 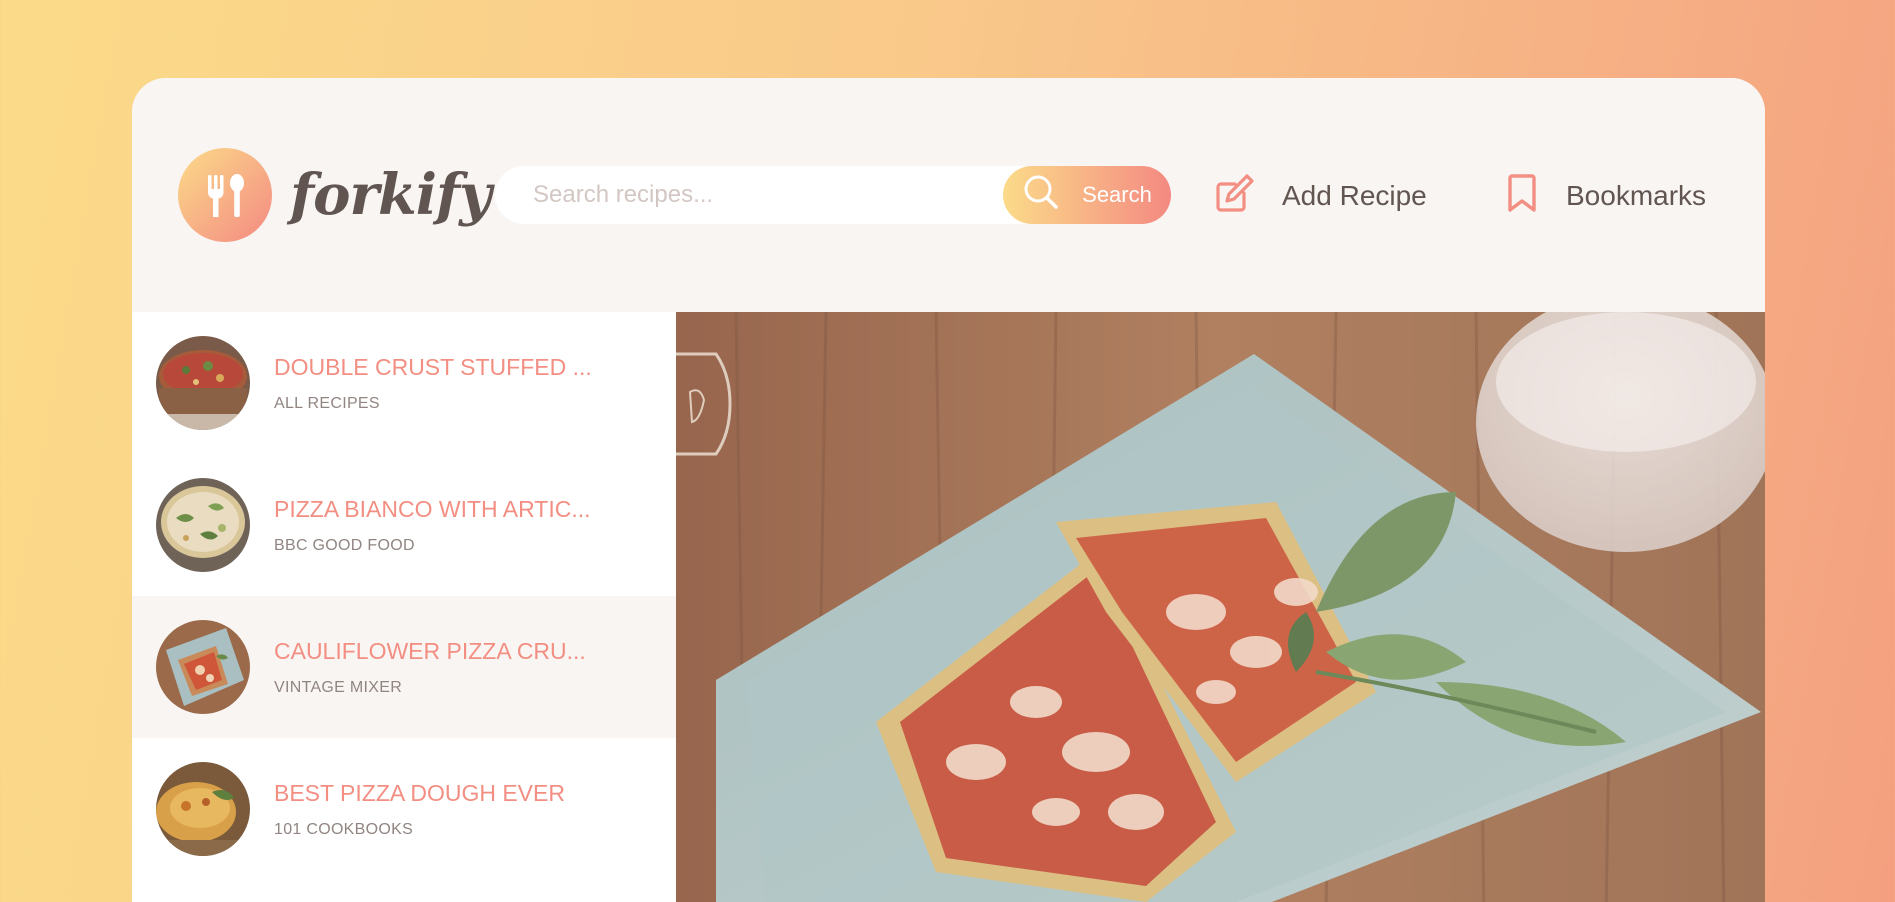 I want to click on add-recipe-button: Add Recipe, so click(x=1320, y=196).